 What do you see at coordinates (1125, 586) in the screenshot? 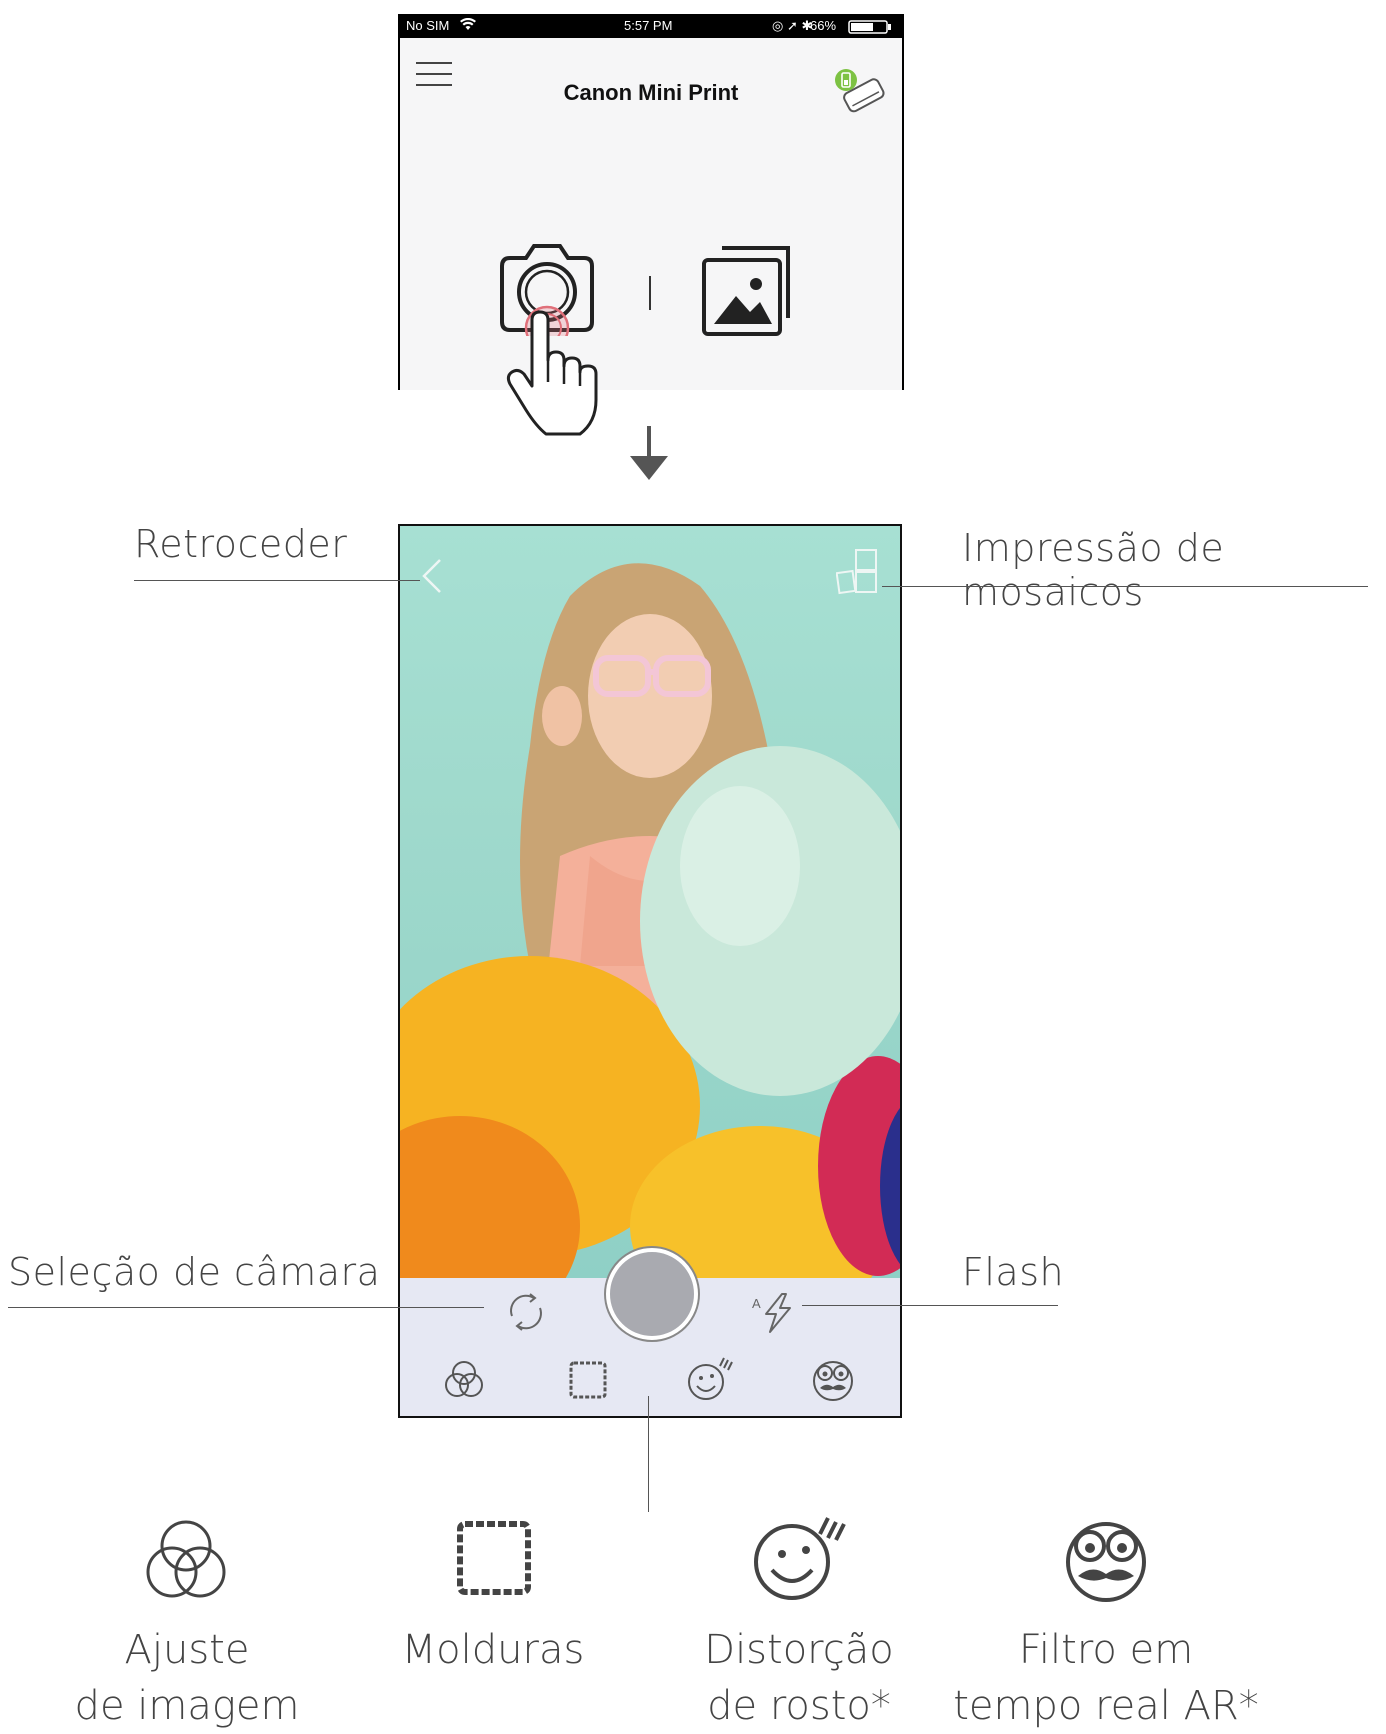
I see `tile-print-callout-line` at bounding box center [1125, 586].